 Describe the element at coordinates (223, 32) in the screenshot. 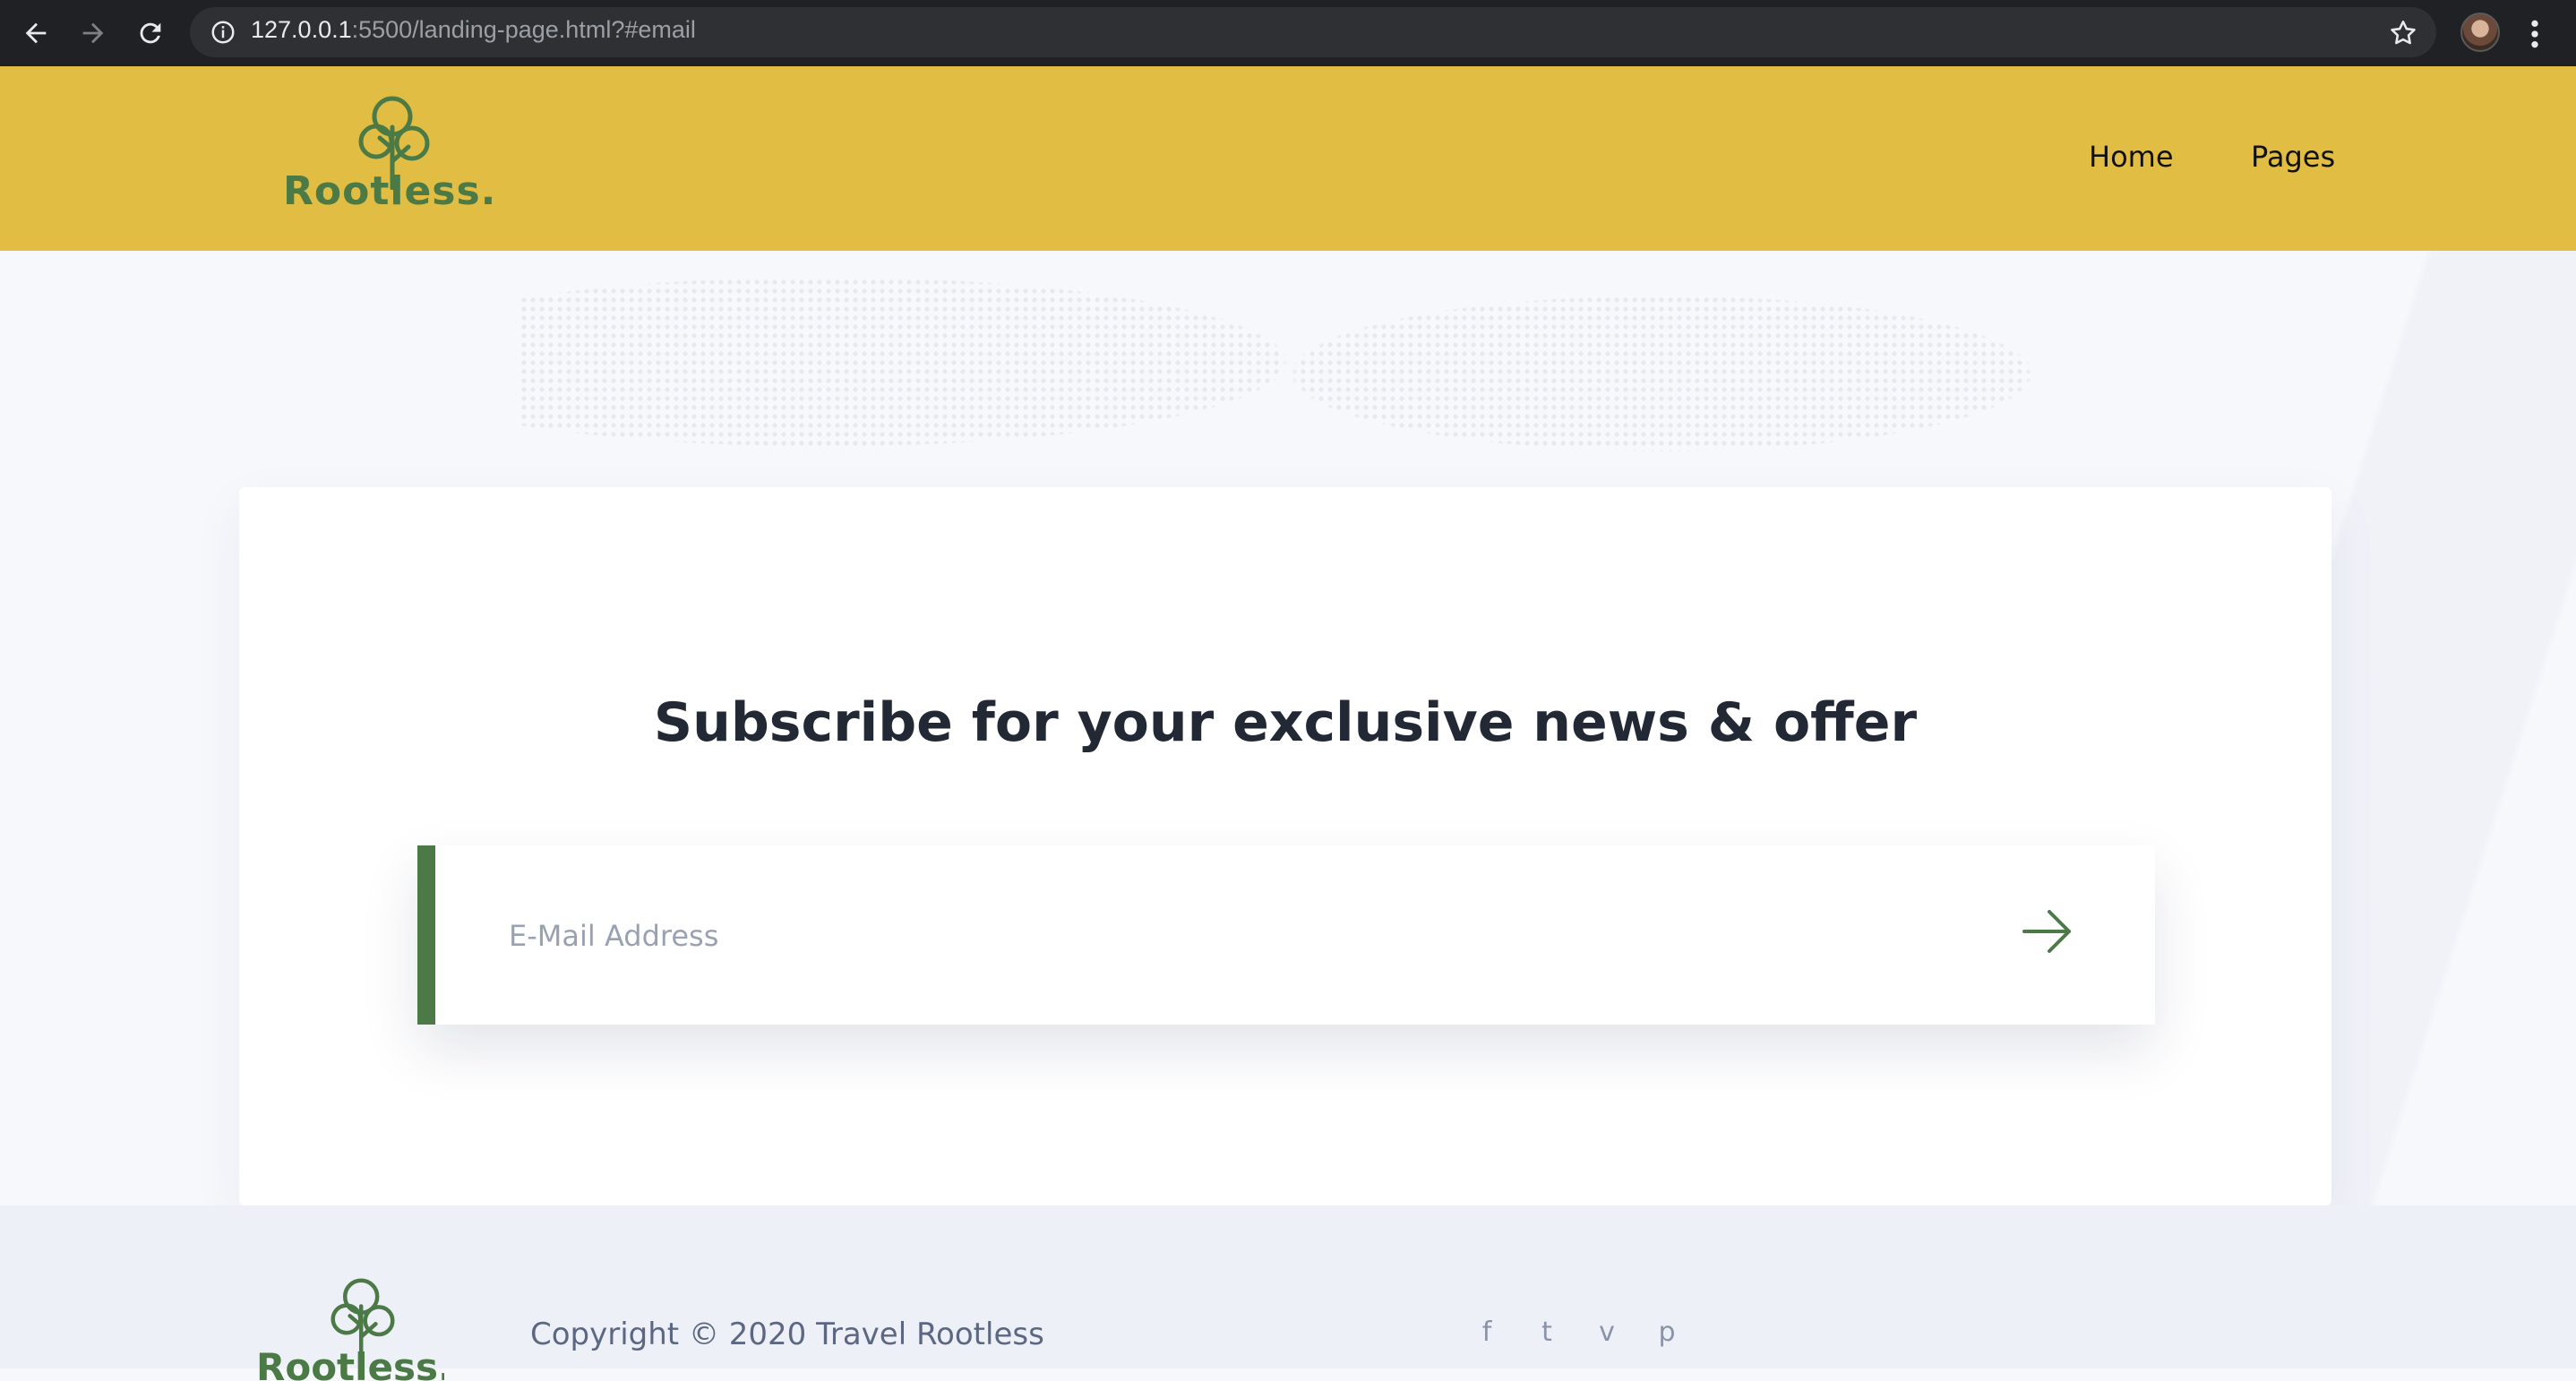

I see `info-icon` at that location.